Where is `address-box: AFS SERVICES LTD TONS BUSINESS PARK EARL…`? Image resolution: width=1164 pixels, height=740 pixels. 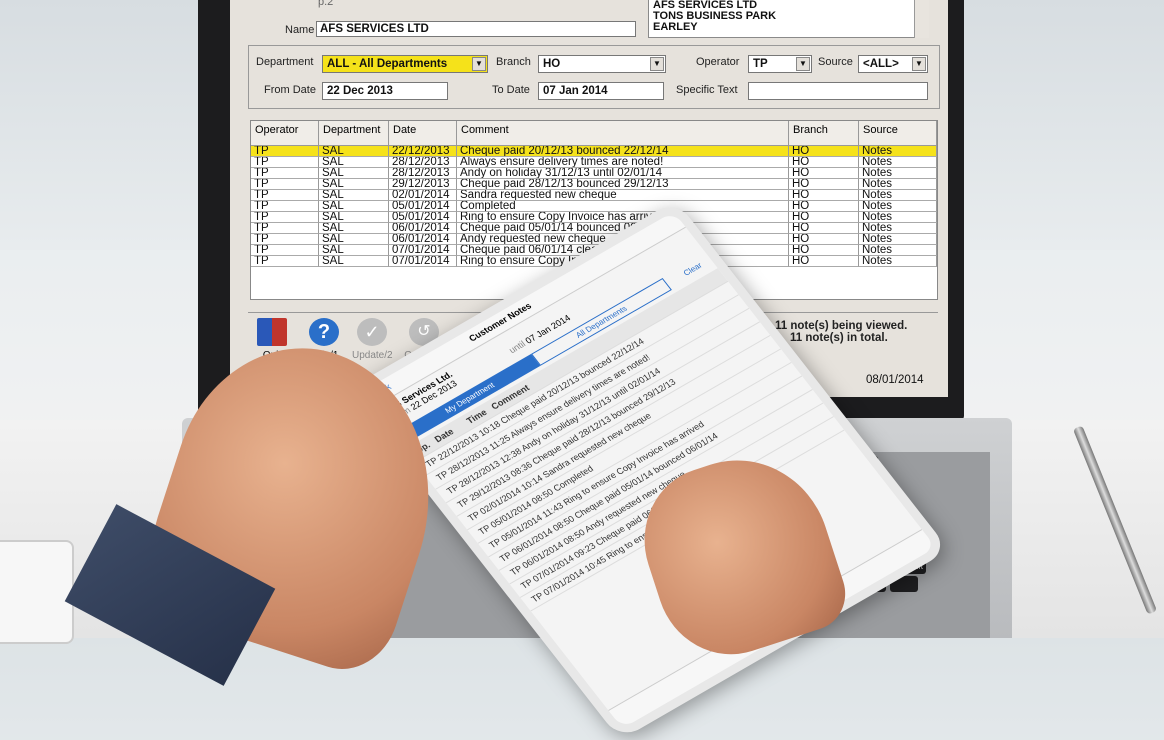 address-box: AFS SERVICES LTD TONS BUSINESS PARK EARL… is located at coordinates (788, 19).